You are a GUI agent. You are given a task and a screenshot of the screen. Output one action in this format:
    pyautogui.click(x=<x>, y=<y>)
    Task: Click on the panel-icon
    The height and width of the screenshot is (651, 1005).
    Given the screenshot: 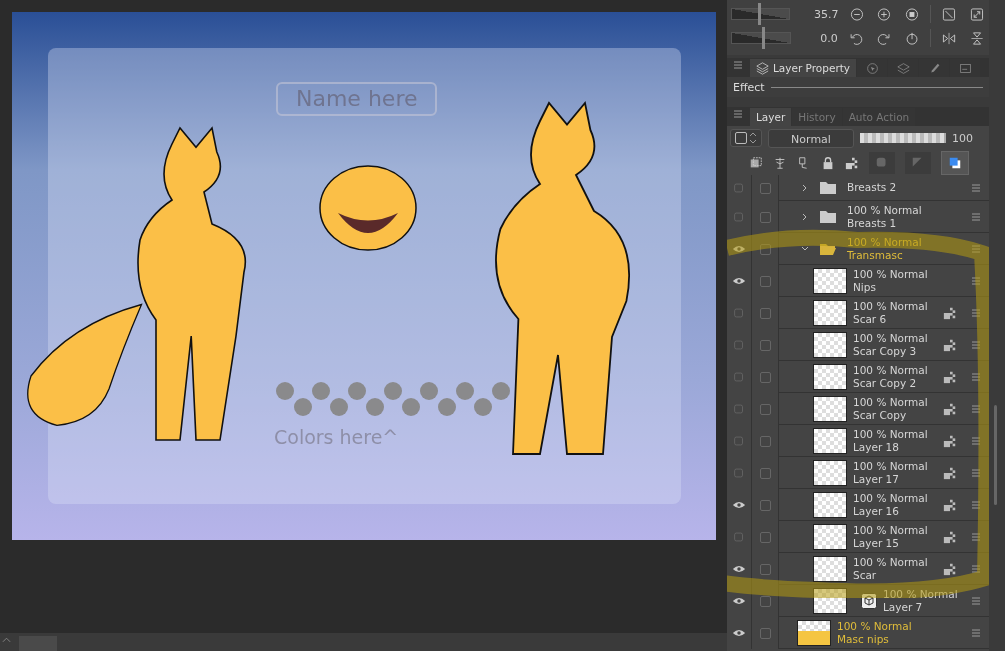 What is the action you would take?
    pyautogui.click(x=965, y=68)
    